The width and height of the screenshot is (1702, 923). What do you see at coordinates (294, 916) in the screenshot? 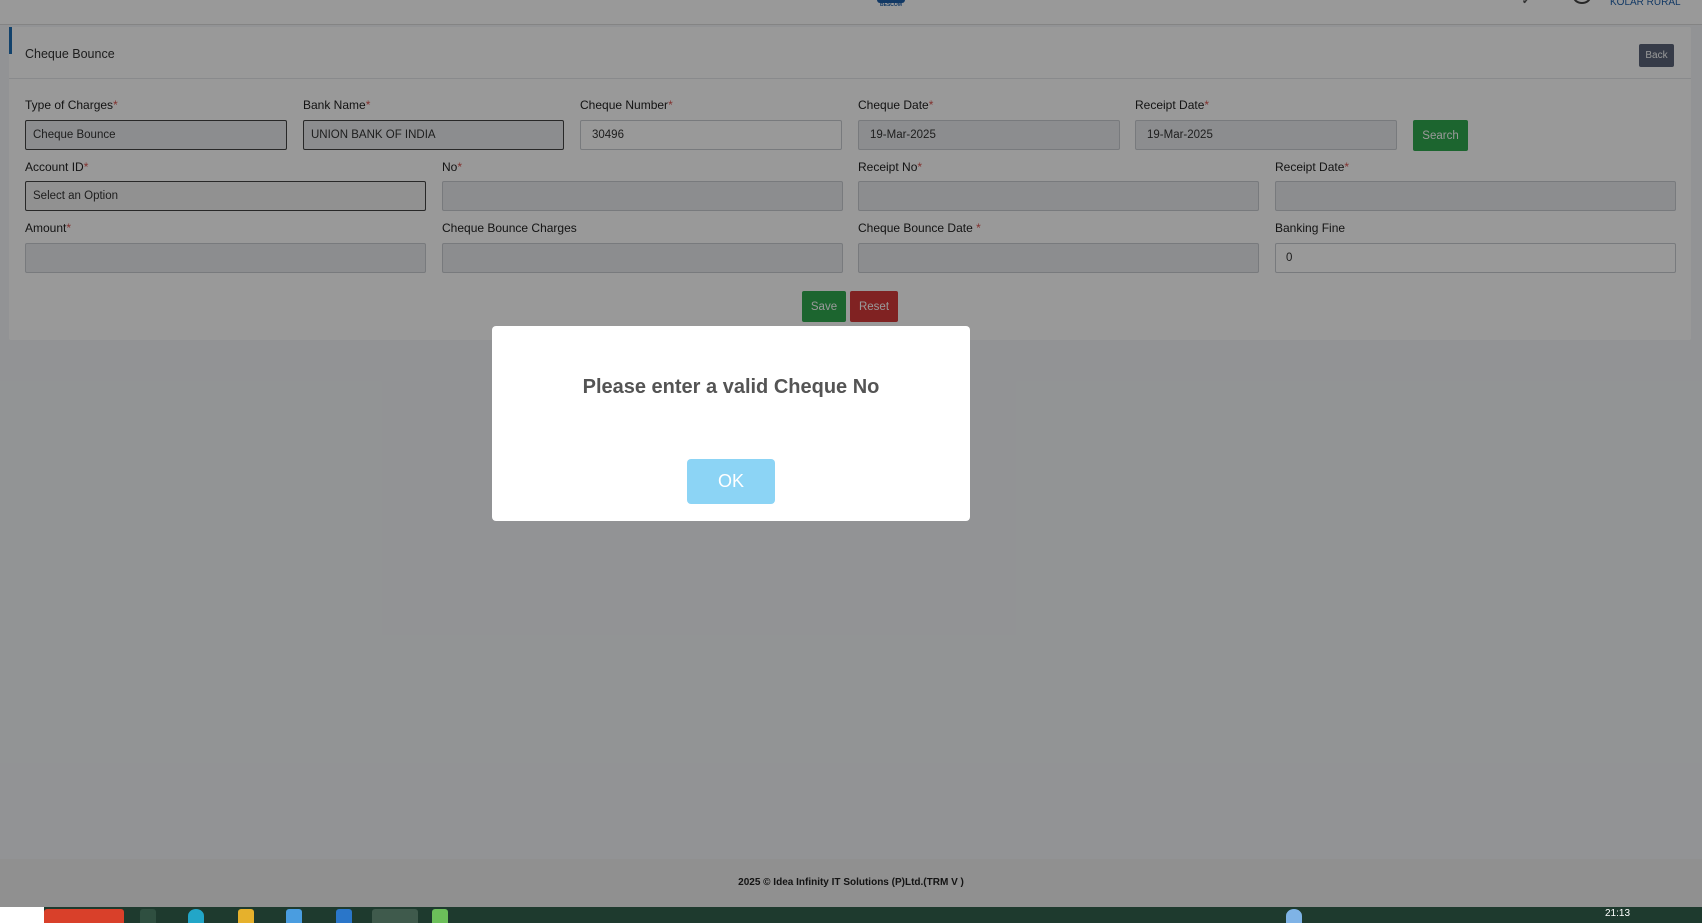
I see `store-icon` at bounding box center [294, 916].